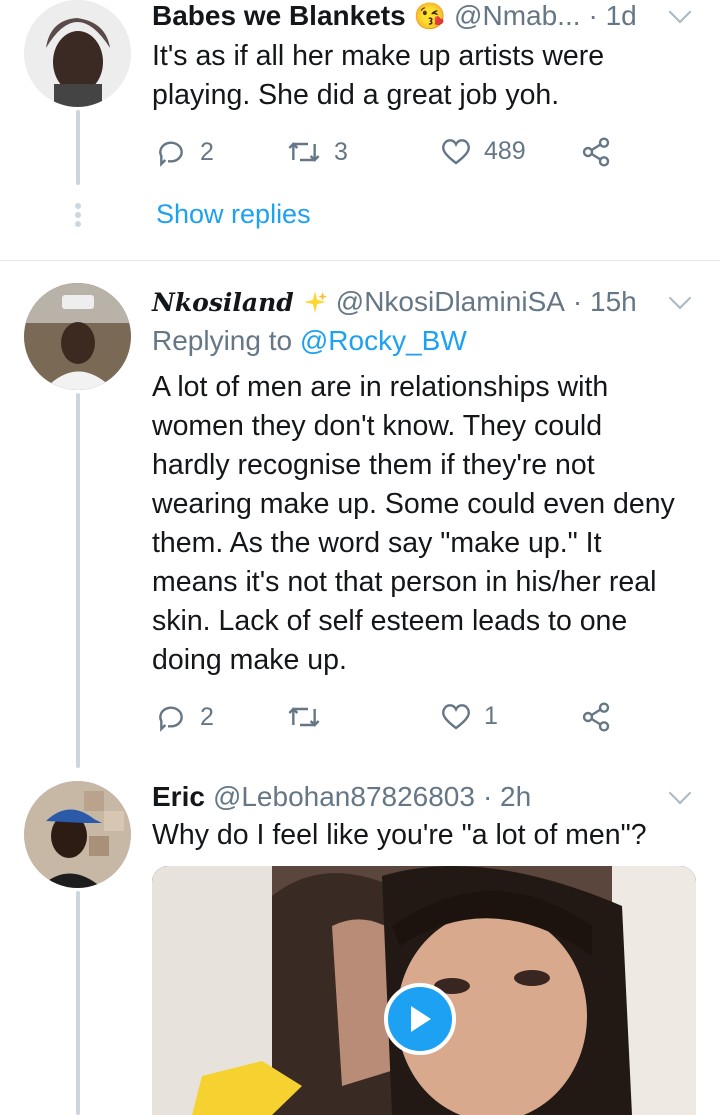 The height and width of the screenshot is (1115, 720). Describe the element at coordinates (613, 16) in the screenshot. I see `timestamp: · 1d` at that location.